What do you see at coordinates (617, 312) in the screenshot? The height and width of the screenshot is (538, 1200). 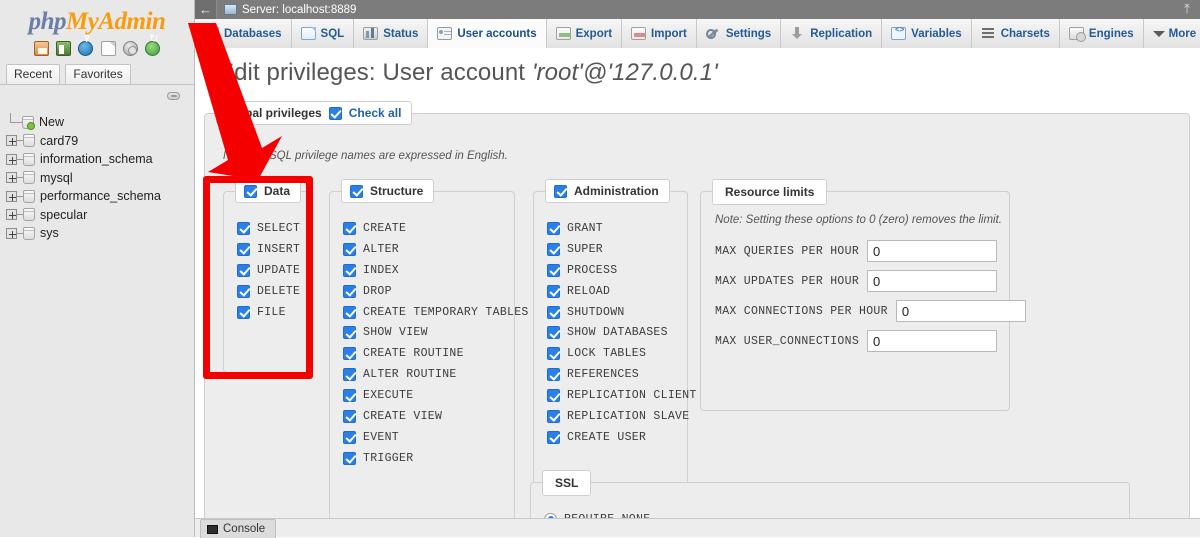 I see `privilege-shutdown-row: SHUTDOWN` at bounding box center [617, 312].